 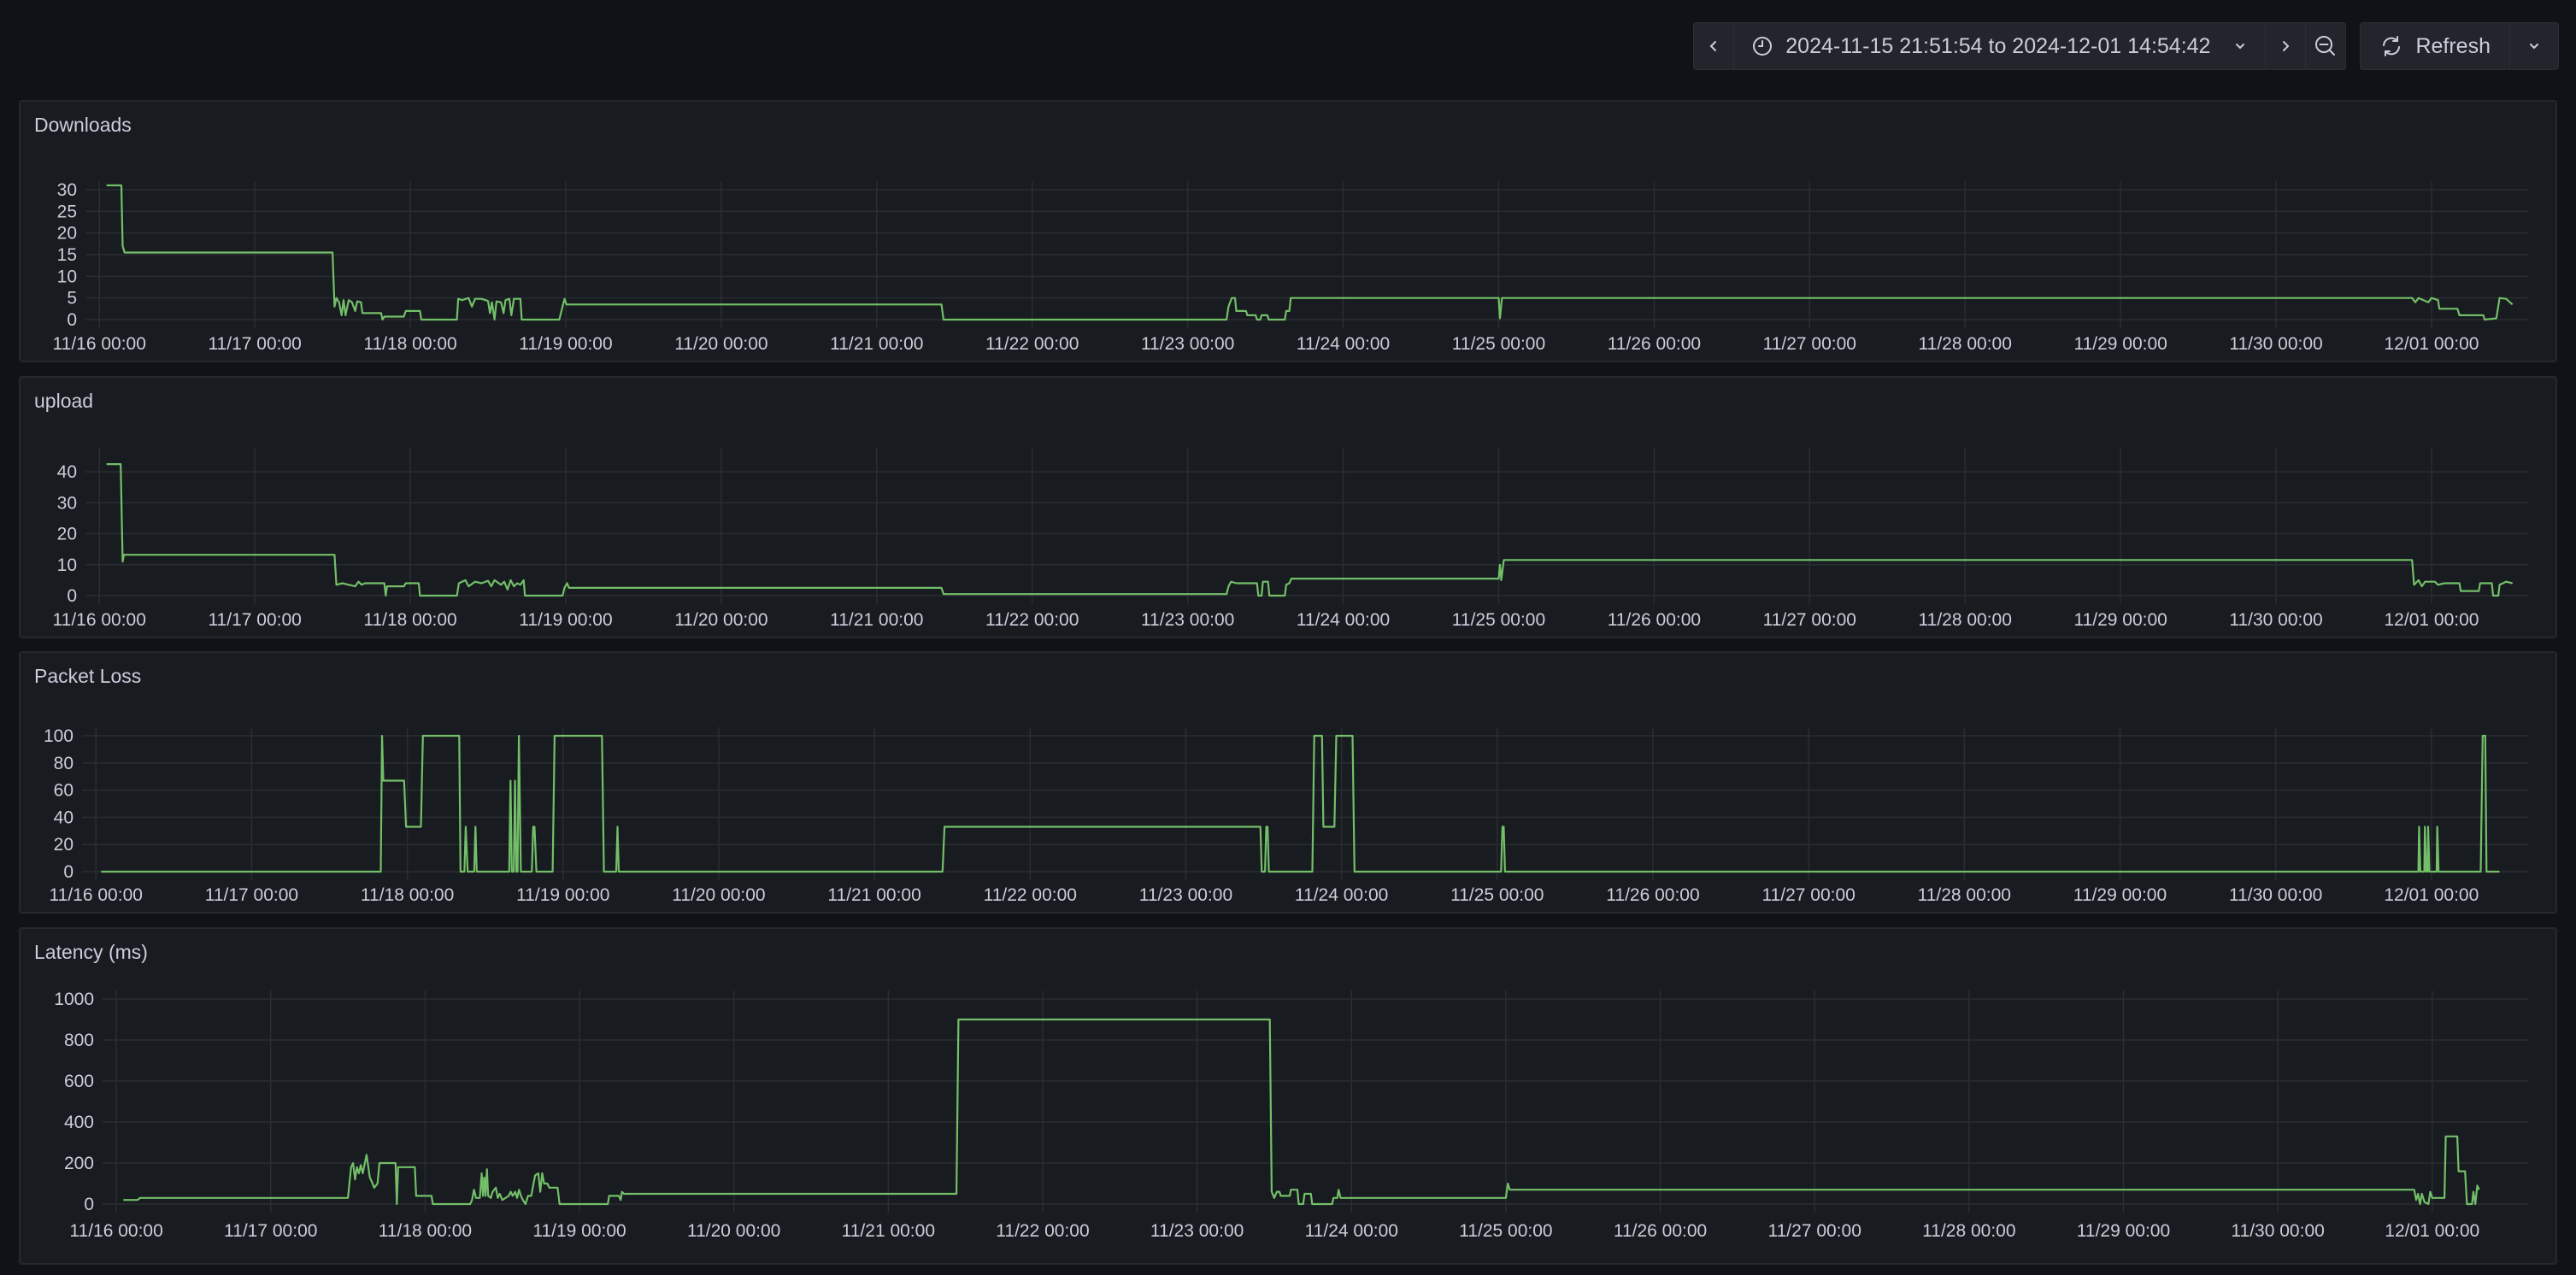 I want to click on zoom-out-icon, so click(x=2325, y=46).